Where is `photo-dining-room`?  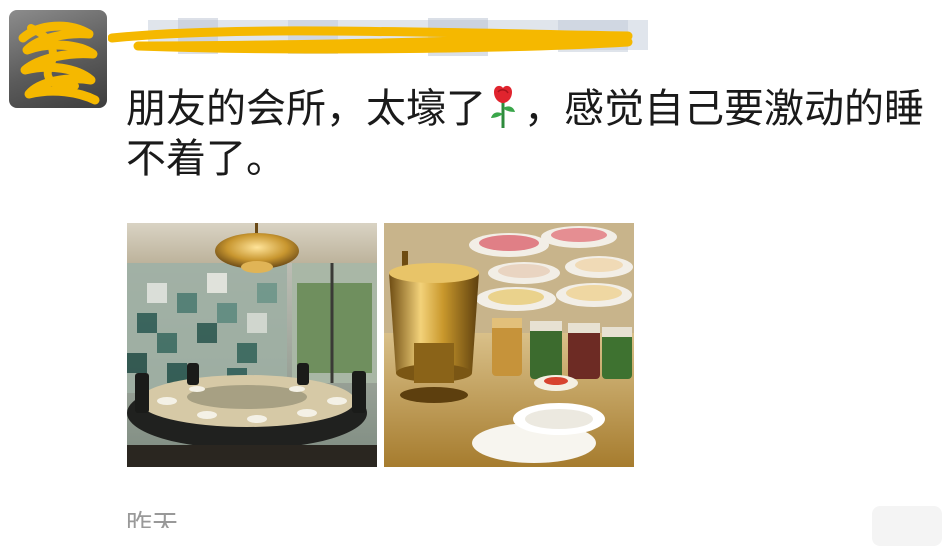 photo-dining-room is located at coordinates (252, 345).